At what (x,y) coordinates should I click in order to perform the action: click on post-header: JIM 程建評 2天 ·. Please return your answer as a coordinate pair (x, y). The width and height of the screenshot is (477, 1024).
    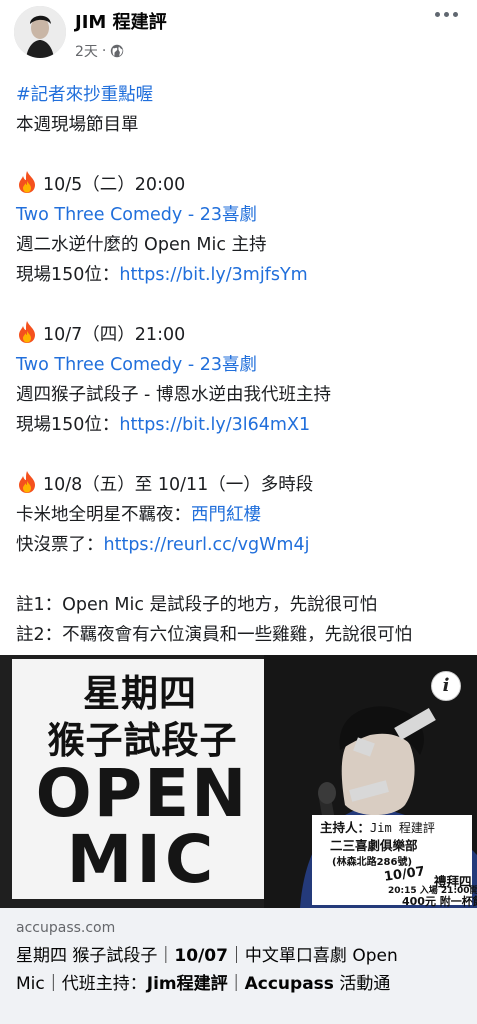
    Looking at the image, I should click on (238, 36).